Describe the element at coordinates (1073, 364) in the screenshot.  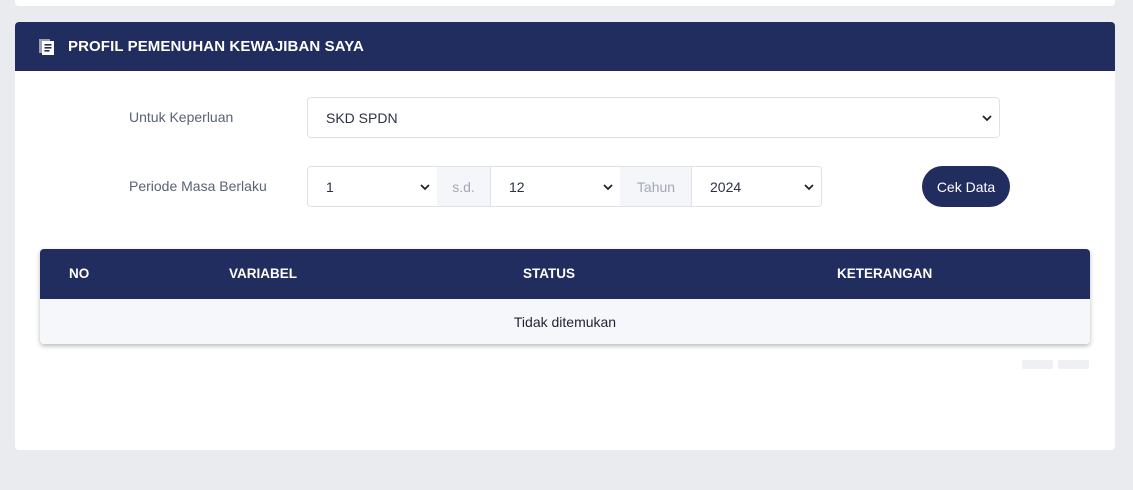
I see `pagination-next-button` at that location.